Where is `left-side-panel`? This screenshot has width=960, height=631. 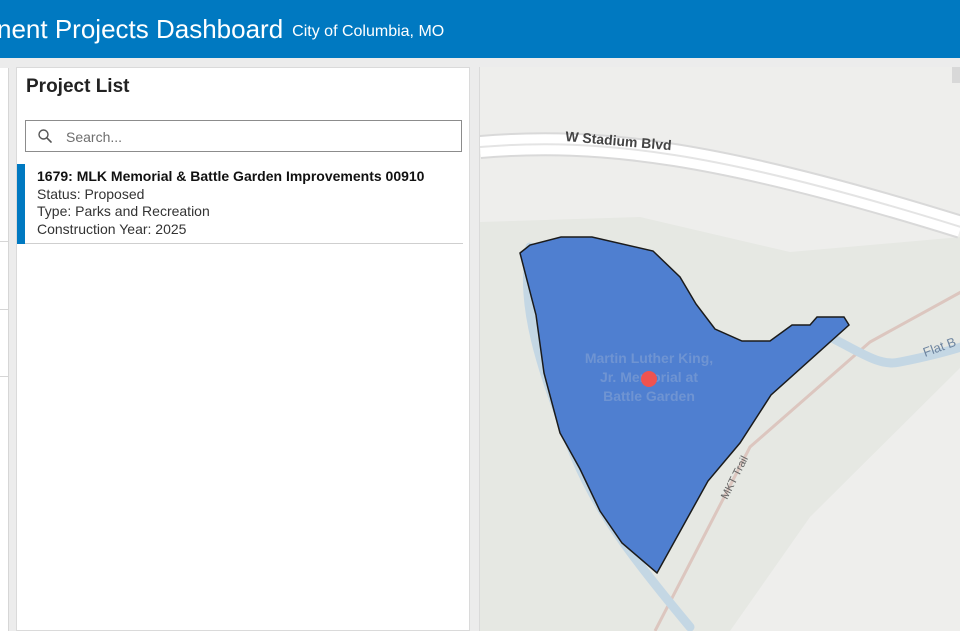
left-side-panel is located at coordinates (4, 349).